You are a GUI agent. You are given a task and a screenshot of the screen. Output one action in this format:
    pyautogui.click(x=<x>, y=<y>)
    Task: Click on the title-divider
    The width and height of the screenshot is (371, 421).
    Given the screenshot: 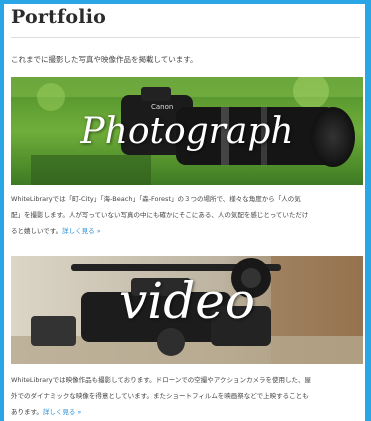 What is the action you would take?
    pyautogui.click(x=185, y=37)
    